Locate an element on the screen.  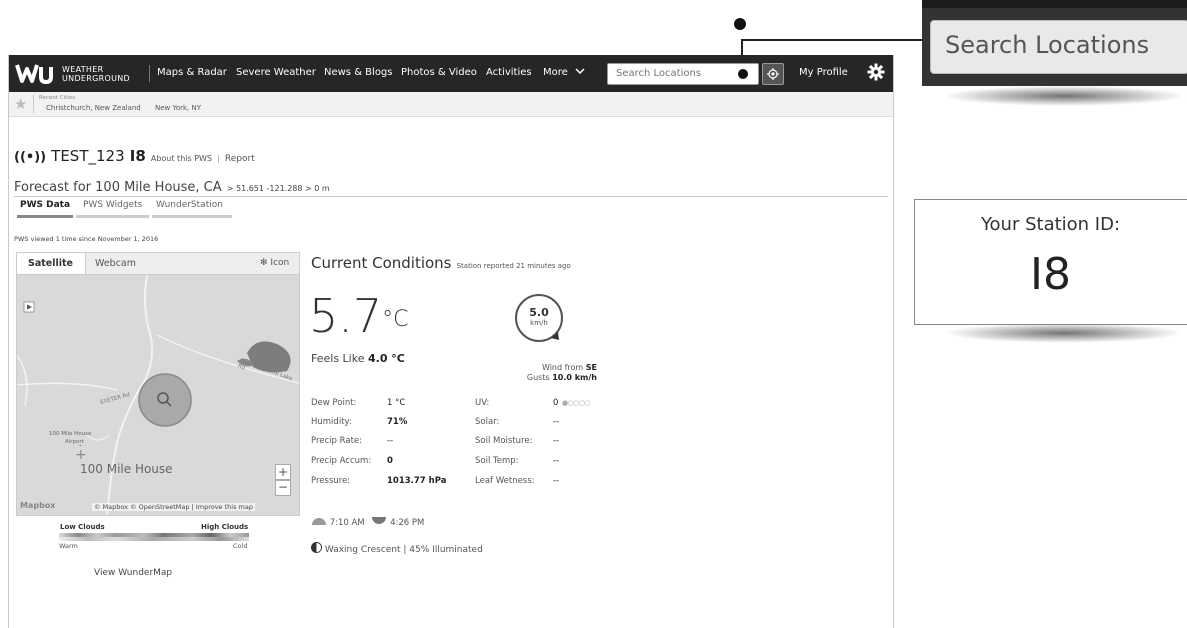
precip-rate-value: -- is located at coordinates (390, 441).